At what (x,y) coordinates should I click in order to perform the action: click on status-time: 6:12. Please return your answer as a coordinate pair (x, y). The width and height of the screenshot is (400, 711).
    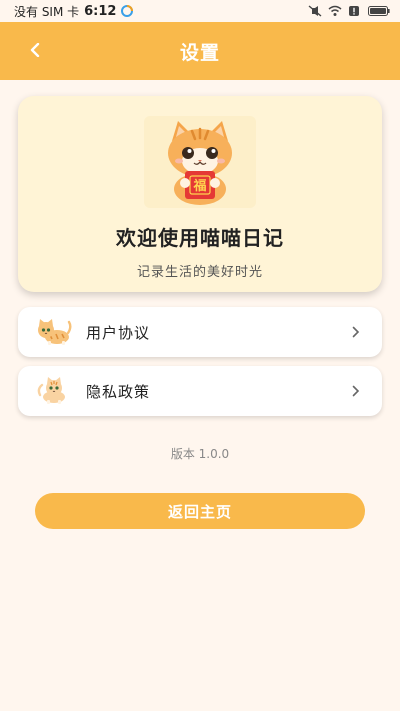
    Looking at the image, I should click on (100, 11).